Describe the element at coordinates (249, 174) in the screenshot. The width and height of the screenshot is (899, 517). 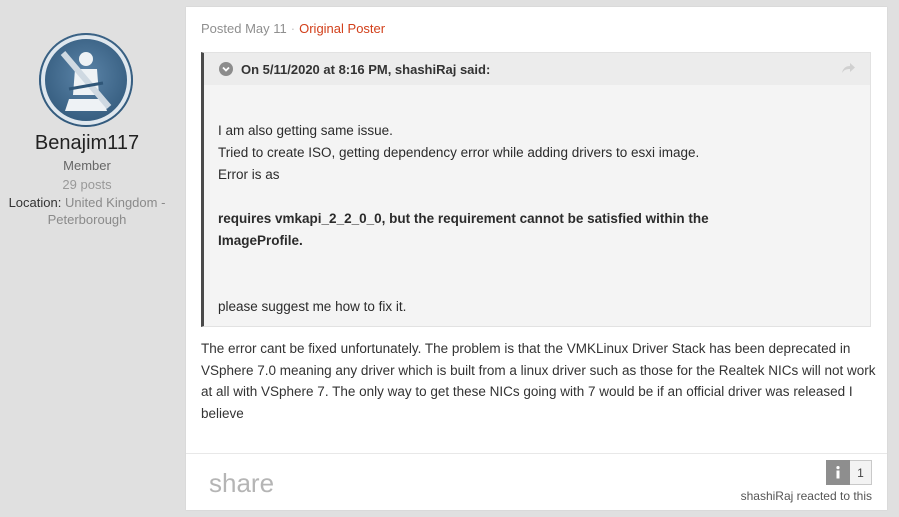
I see `quote-line: Error is as` at that location.